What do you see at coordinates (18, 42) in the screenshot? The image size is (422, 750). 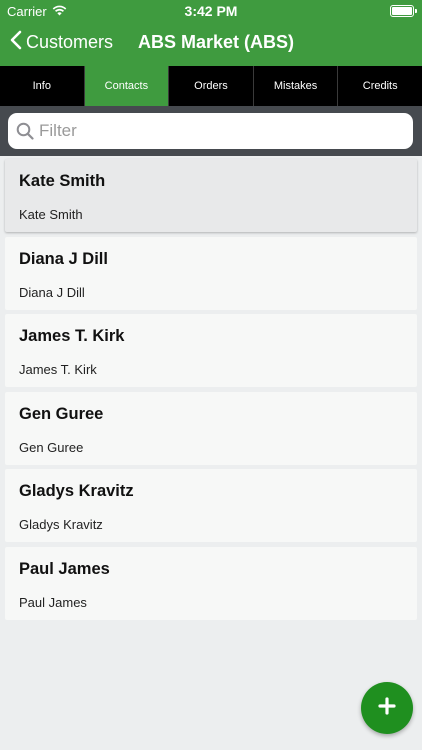 I see `chevron-left-icon` at bounding box center [18, 42].